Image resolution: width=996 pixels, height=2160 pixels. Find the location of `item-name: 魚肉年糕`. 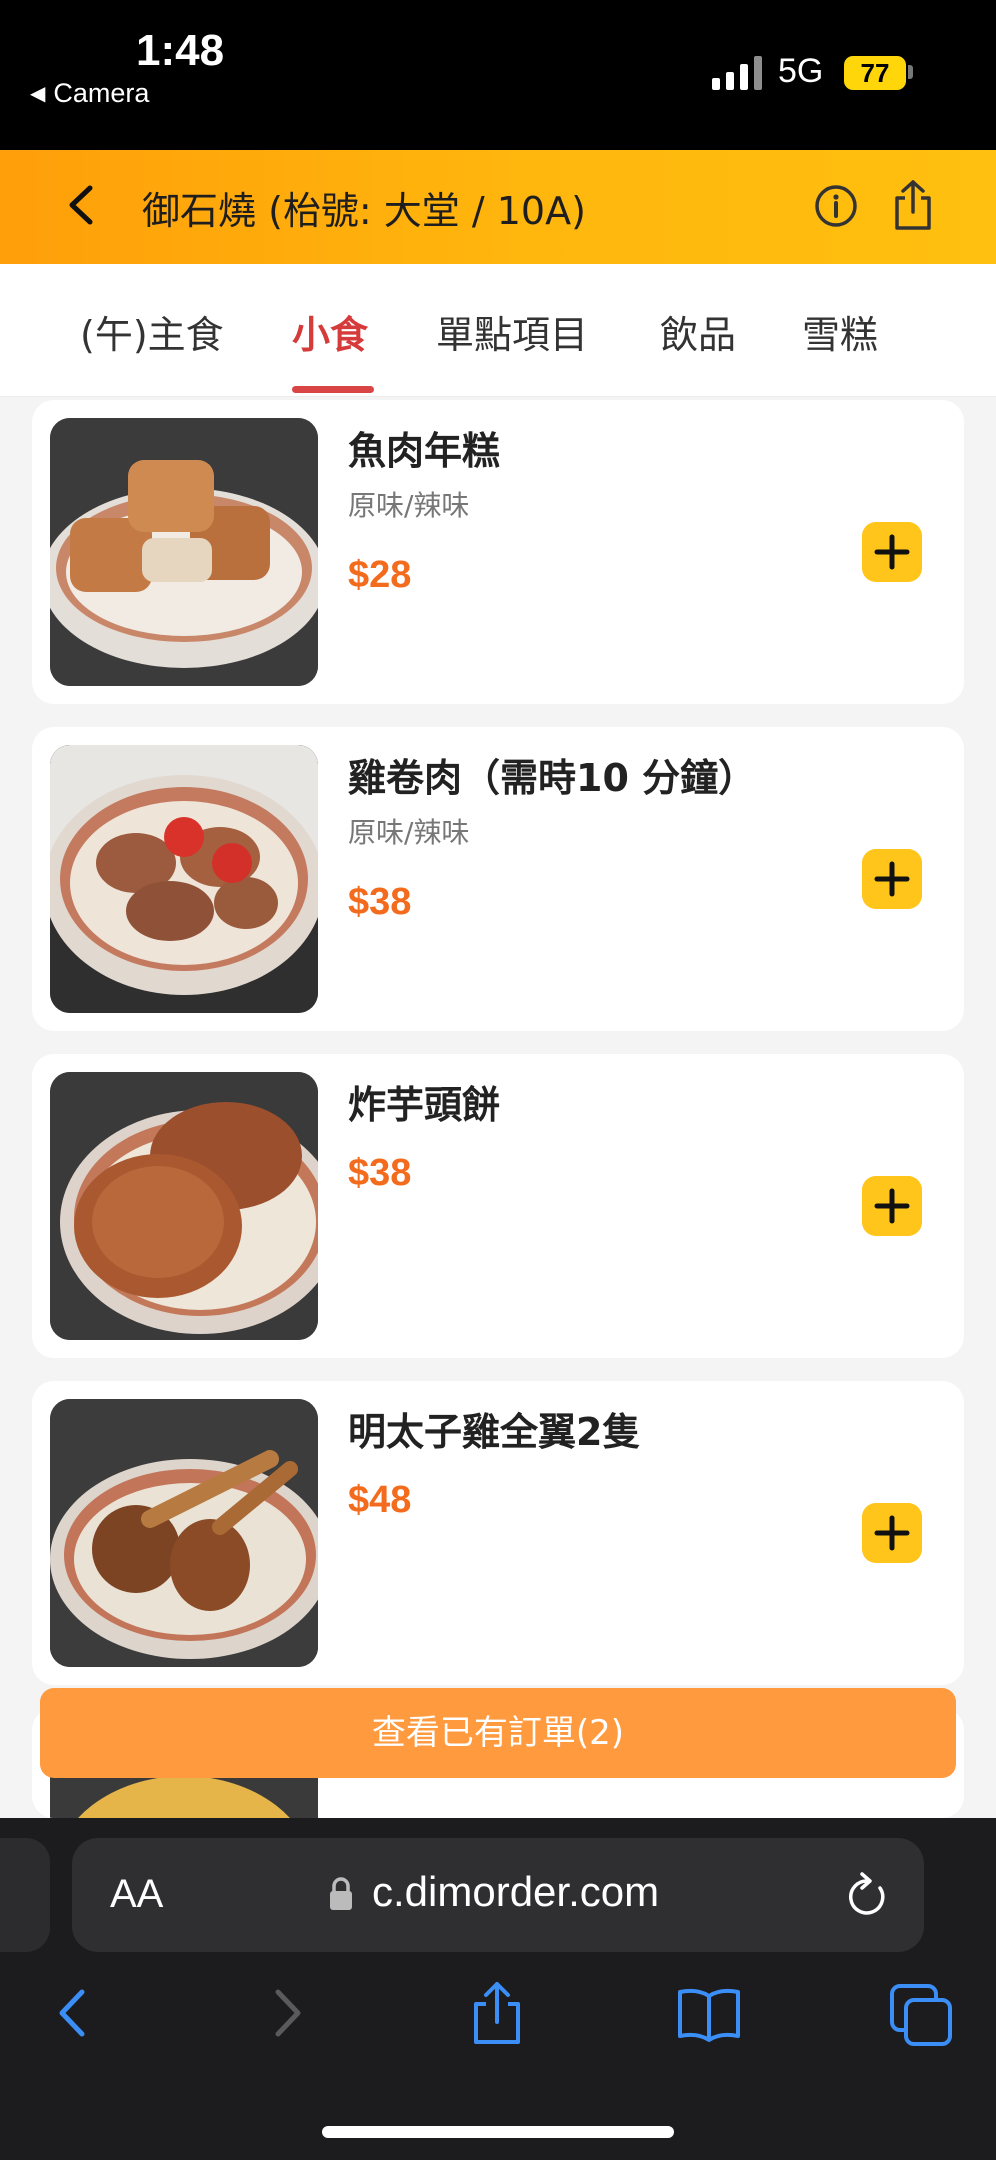

item-name: 魚肉年糕 is located at coordinates (424, 451).